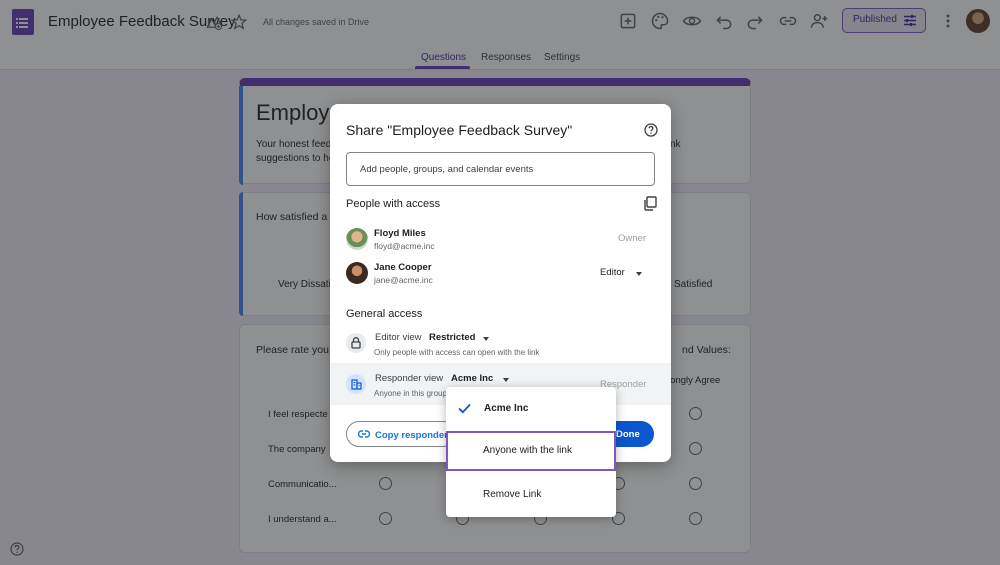  What do you see at coordinates (403, 280) in the screenshot?
I see `person-email: jane@acme.inc` at bounding box center [403, 280].